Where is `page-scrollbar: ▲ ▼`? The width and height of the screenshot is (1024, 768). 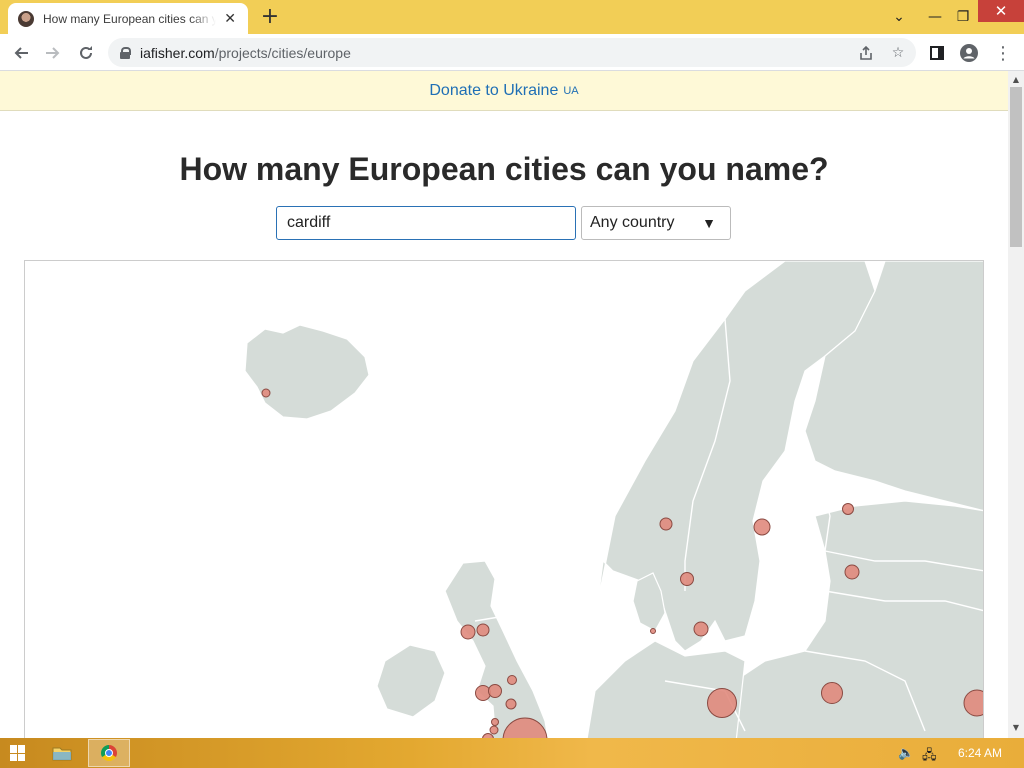 page-scrollbar: ▲ ▼ is located at coordinates (1016, 404).